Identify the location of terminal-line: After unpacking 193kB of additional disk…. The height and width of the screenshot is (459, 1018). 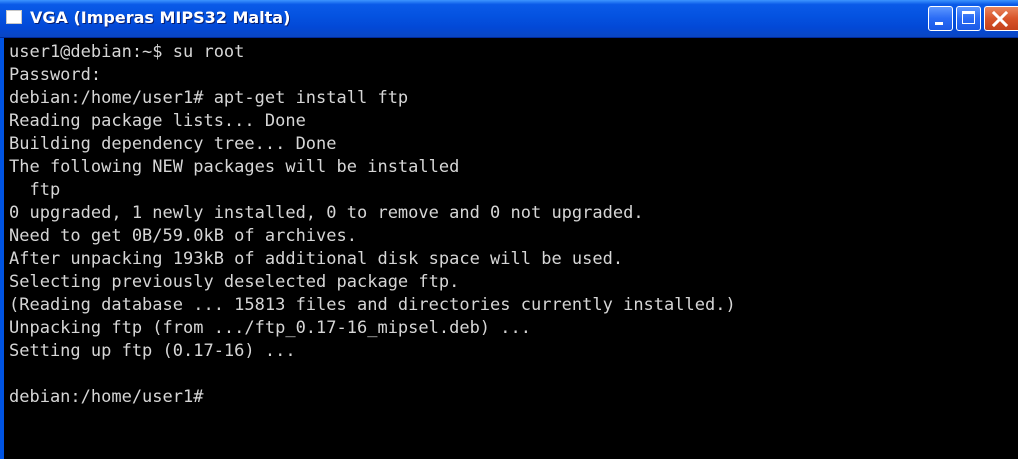
(316, 259).